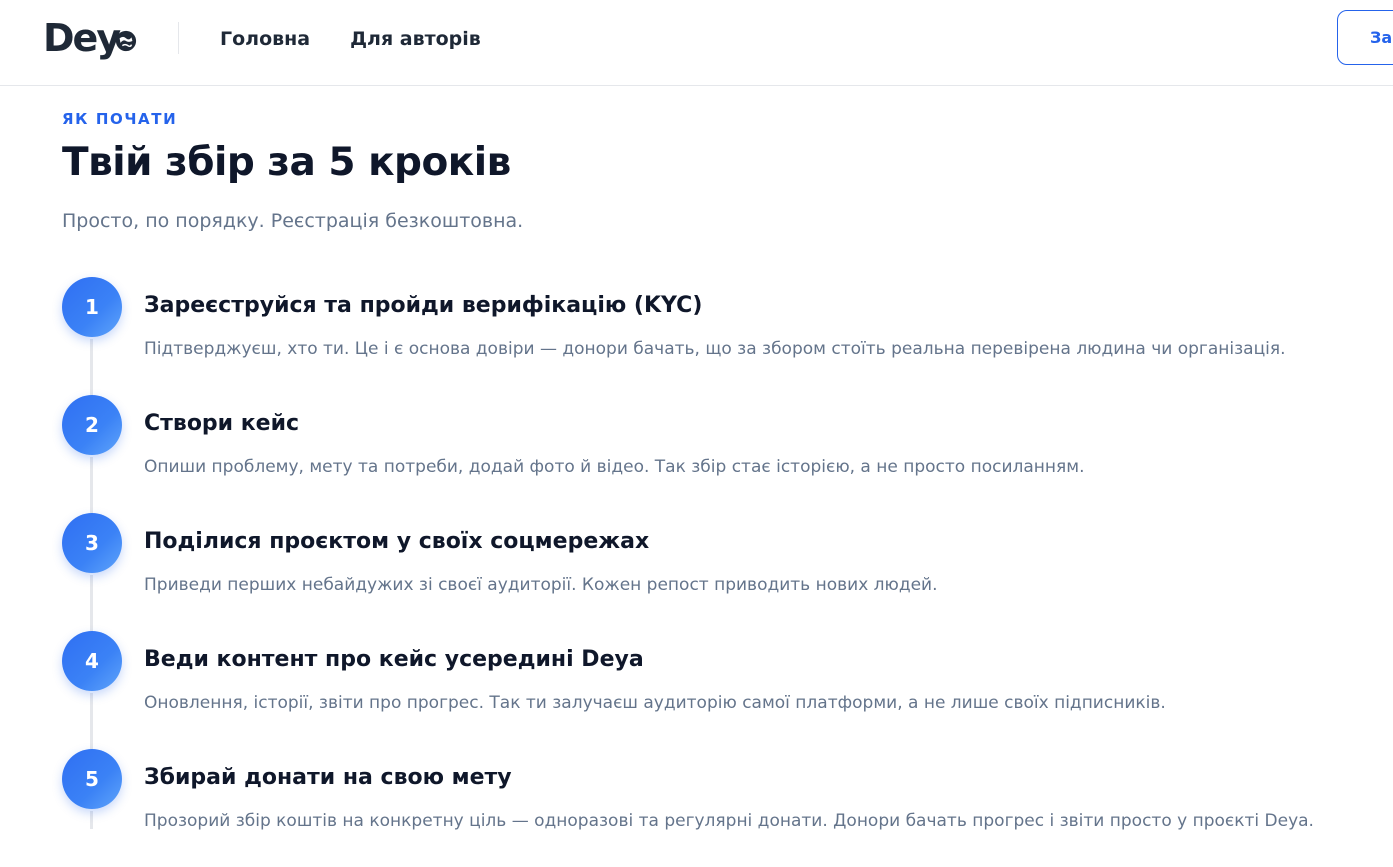 The height and width of the screenshot is (867, 1393). I want to click on site-header: Dey Головна Для авторів Залишити заявку, so click(696, 43).